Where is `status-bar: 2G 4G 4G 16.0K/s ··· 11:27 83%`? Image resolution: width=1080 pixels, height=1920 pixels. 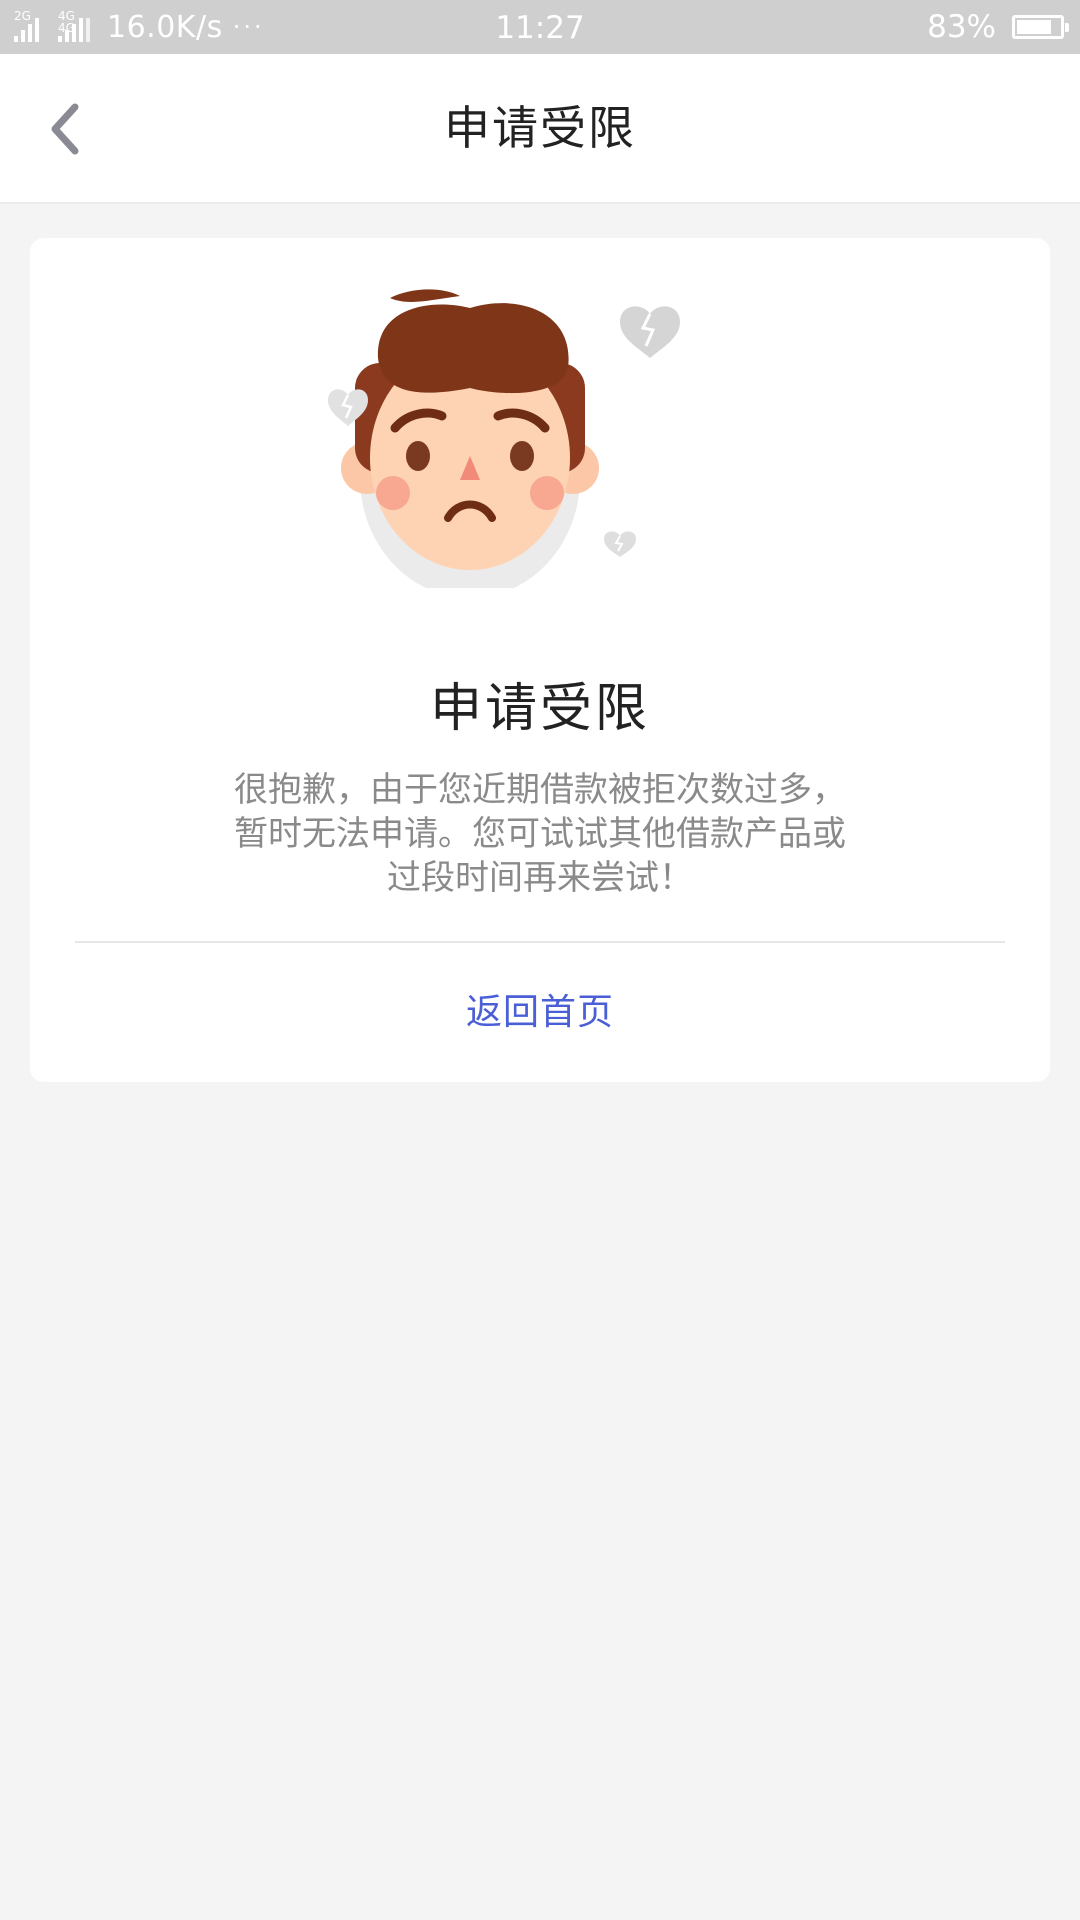
status-bar: 2G 4G 4G 16.0K/s ··· 11:27 83% is located at coordinates (540, 27).